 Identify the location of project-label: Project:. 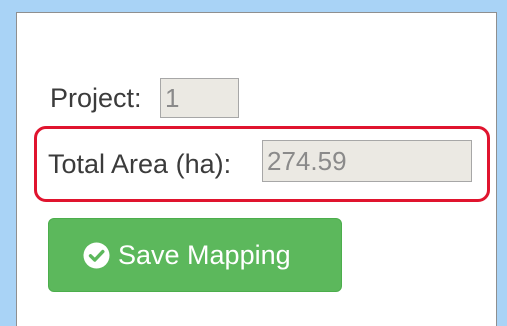
(96, 98).